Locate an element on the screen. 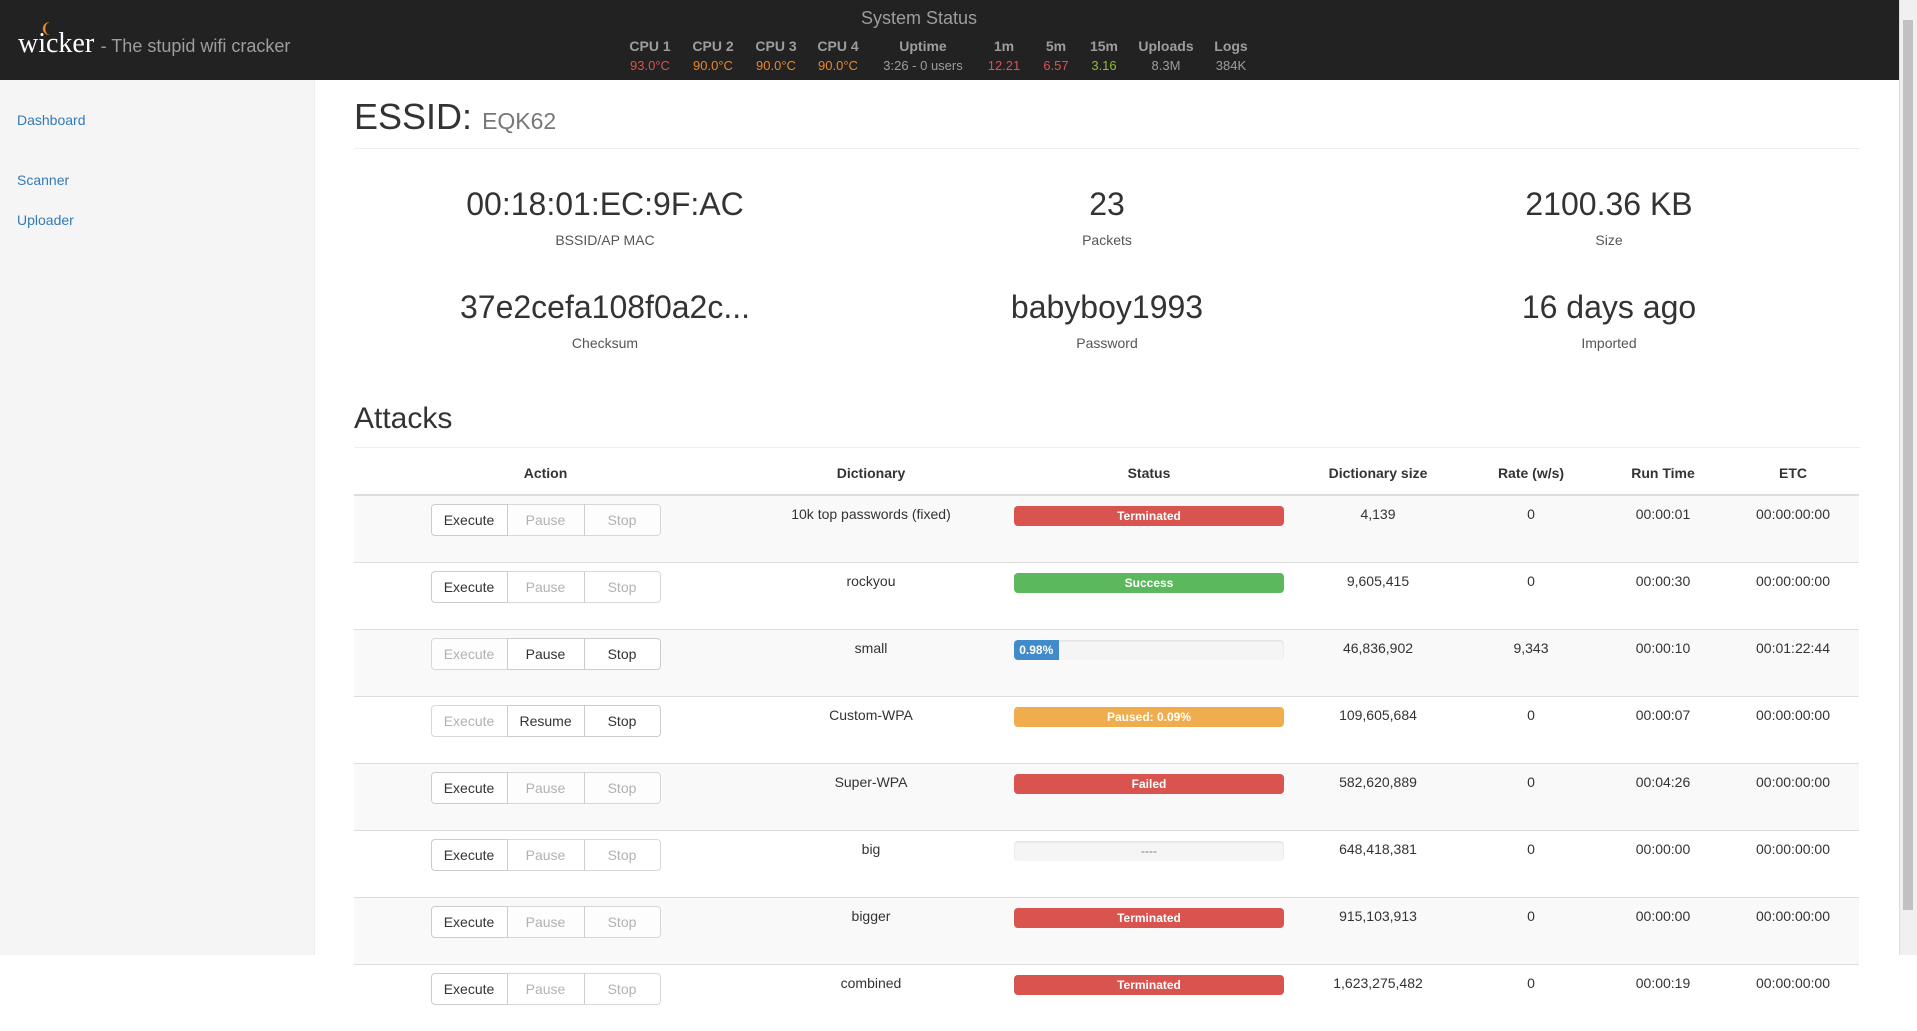 Image resolution: width=1917 pixels, height=1031 pixels. brand: ❨ wicker - The stupid wifi cracker is located at coordinates (154, 44).